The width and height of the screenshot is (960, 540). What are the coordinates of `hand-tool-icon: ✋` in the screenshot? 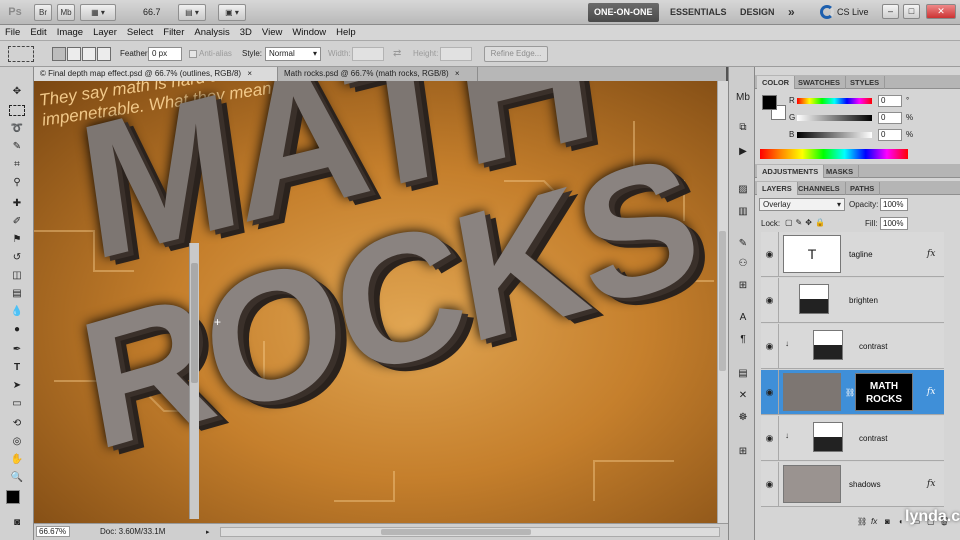 It's located at (17, 459).